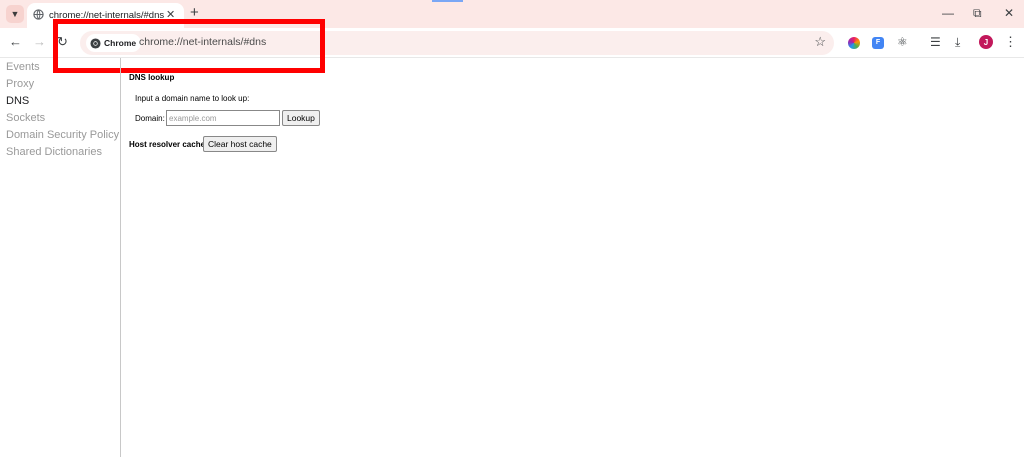 This screenshot has height=457, width=1024. I want to click on more-menu-icon: ⋮, so click(1010, 42).